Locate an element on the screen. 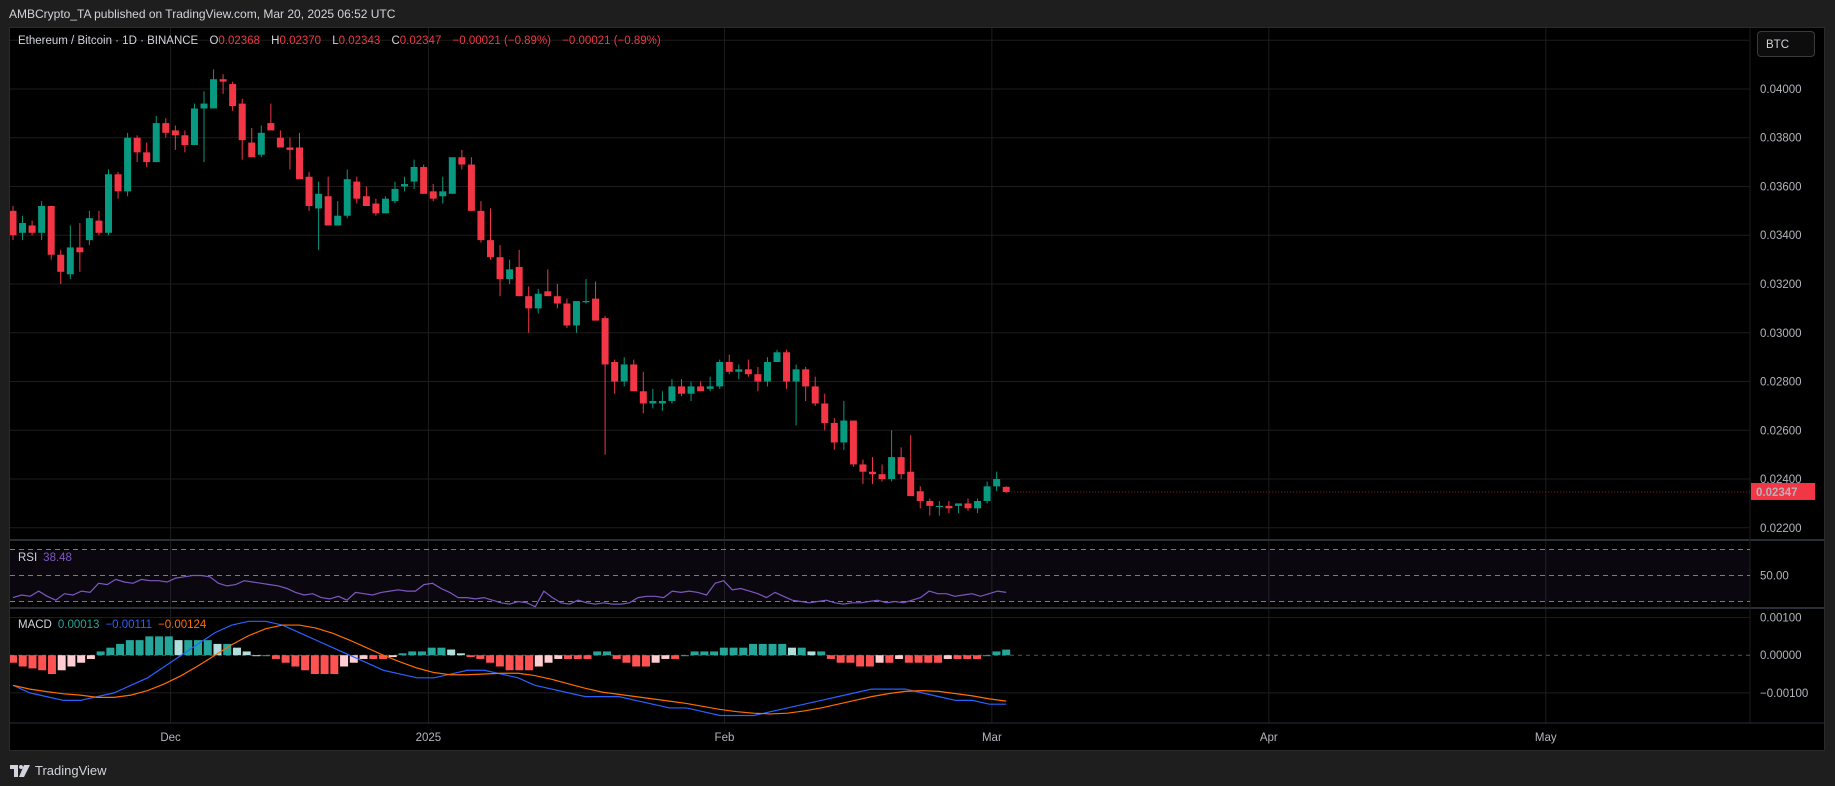  currency-button: BTC is located at coordinates (1786, 44).